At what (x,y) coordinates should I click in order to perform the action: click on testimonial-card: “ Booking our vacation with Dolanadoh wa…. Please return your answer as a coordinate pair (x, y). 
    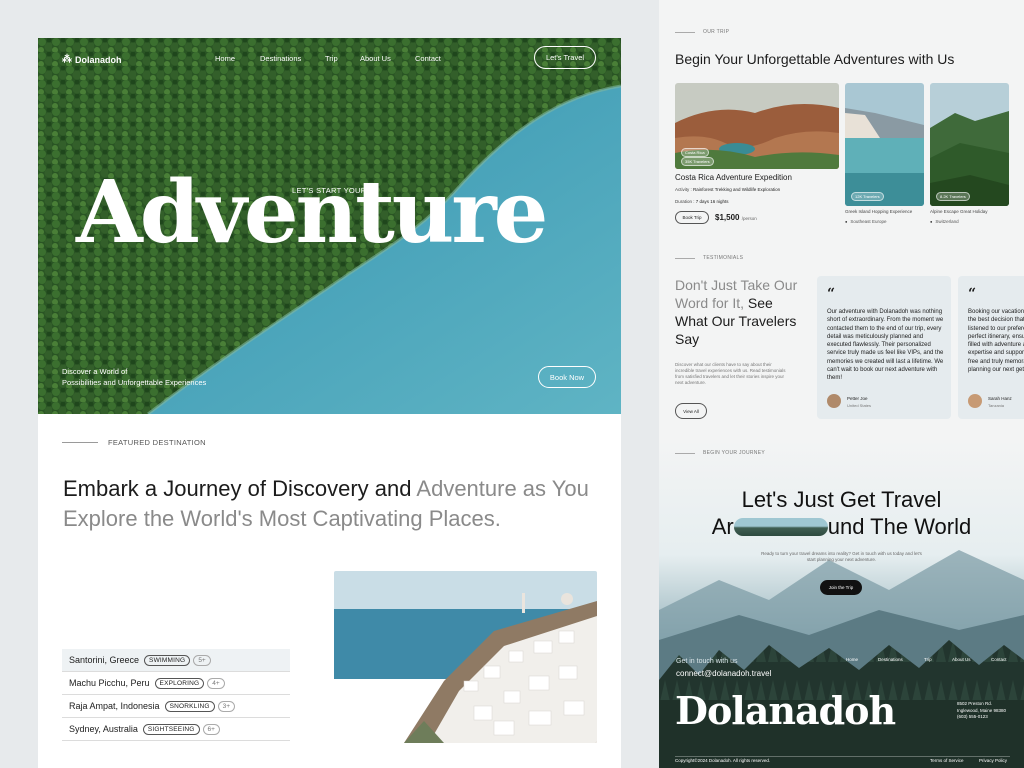
    Looking at the image, I should click on (991, 347).